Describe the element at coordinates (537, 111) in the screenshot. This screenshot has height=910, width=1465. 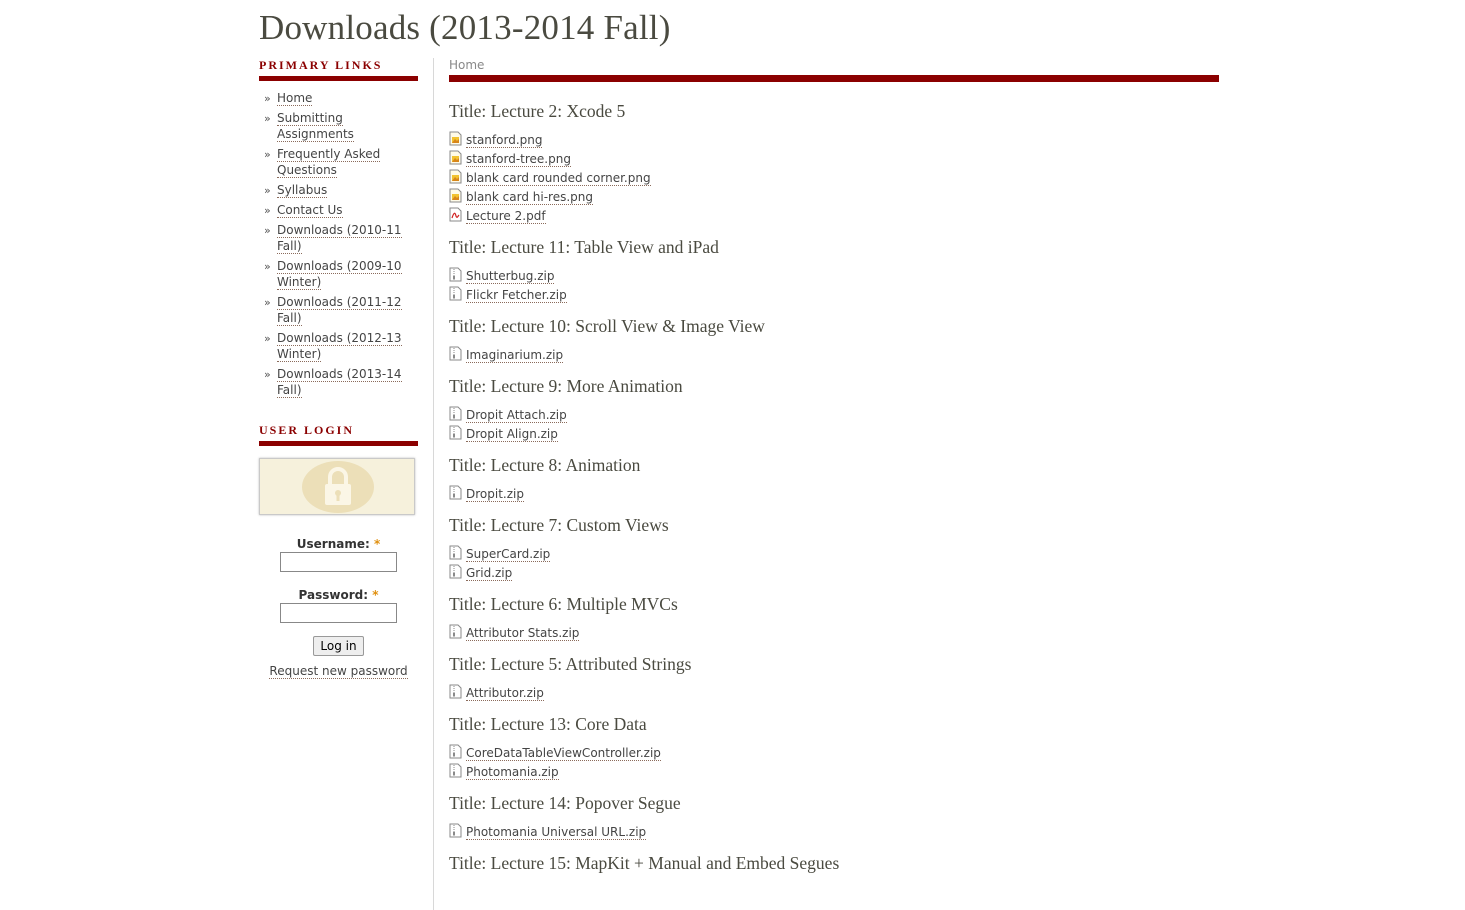
I see `lecture-title: Title: Lecture 2: Xcode 5` at that location.